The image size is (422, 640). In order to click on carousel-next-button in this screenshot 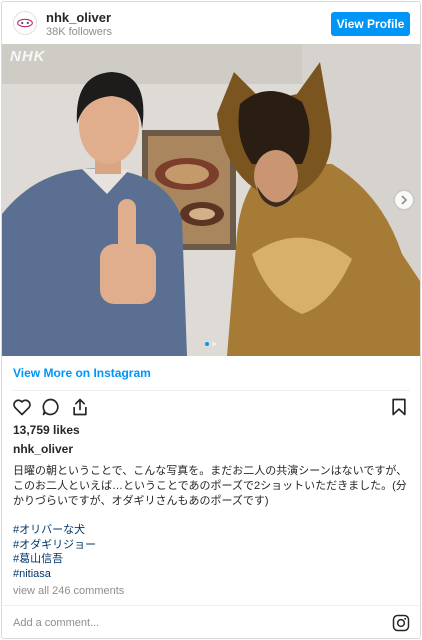, I will do `click(404, 200)`.